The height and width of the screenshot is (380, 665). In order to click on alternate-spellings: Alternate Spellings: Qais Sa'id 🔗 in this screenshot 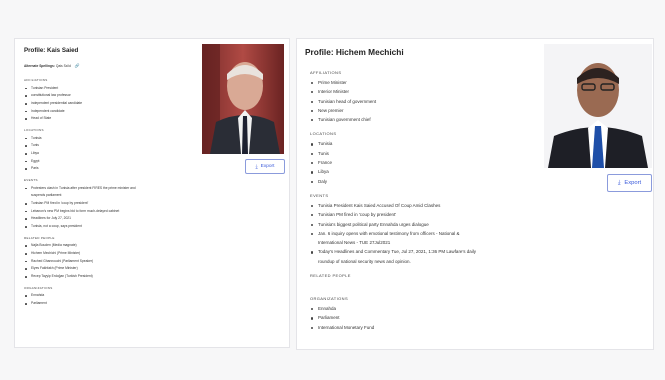, I will do `click(52, 65)`.